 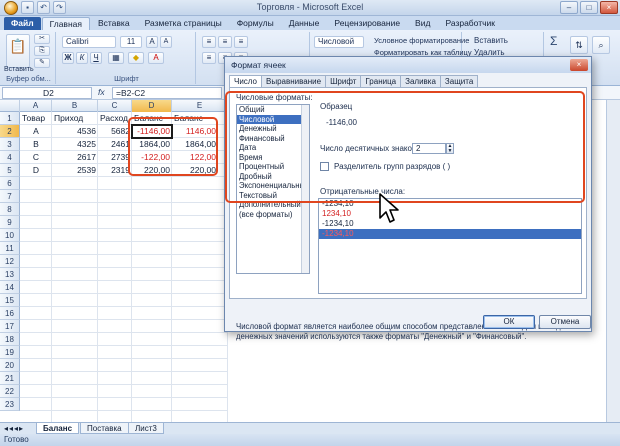 What do you see at coordinates (381, 81) in the screenshot?
I see `dialog-tab-border: Граница` at bounding box center [381, 81].